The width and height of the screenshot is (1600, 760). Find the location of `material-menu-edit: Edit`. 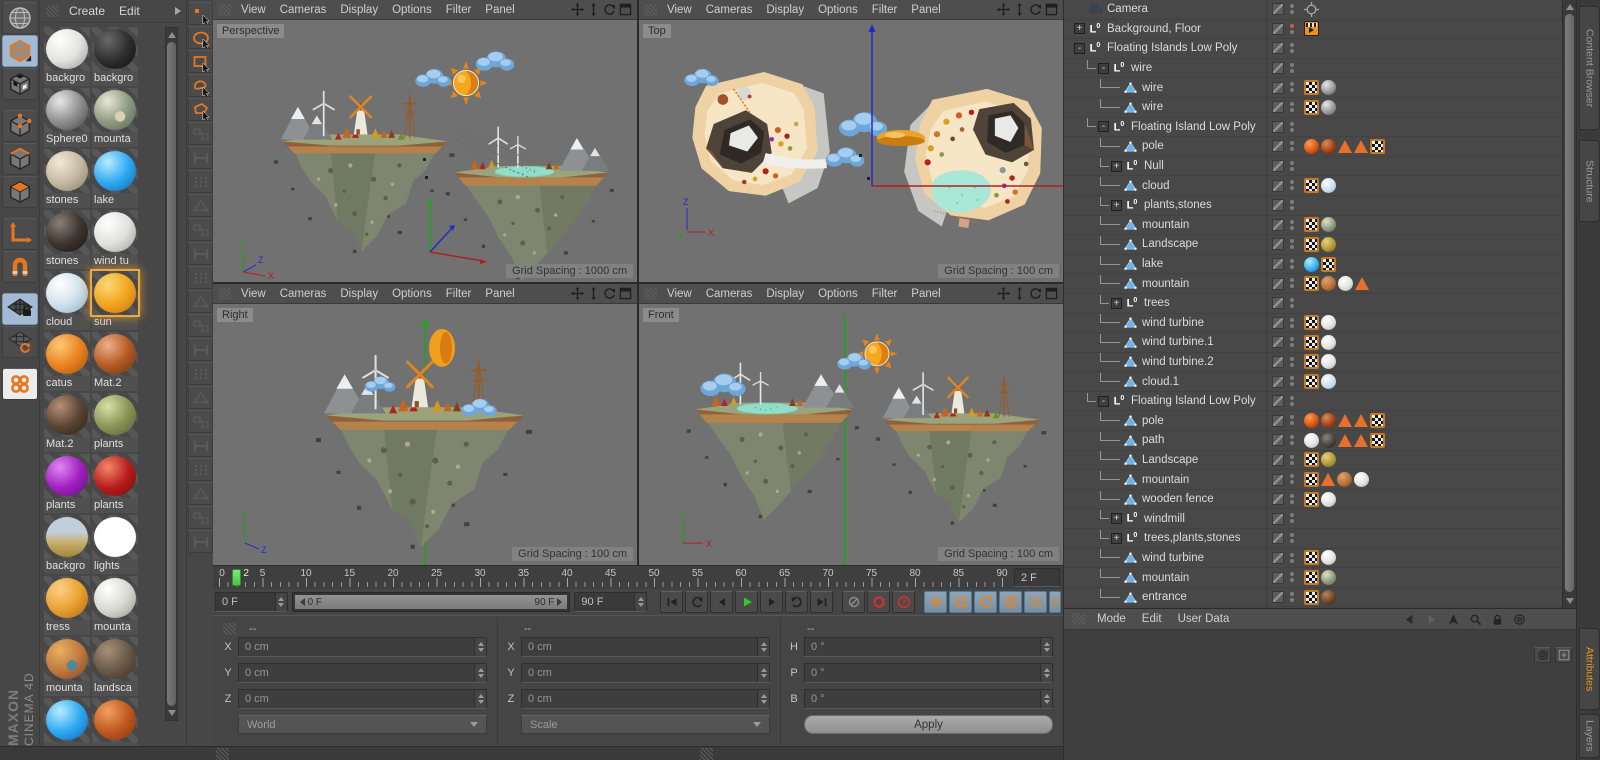

material-menu-edit: Edit is located at coordinates (129, 11).